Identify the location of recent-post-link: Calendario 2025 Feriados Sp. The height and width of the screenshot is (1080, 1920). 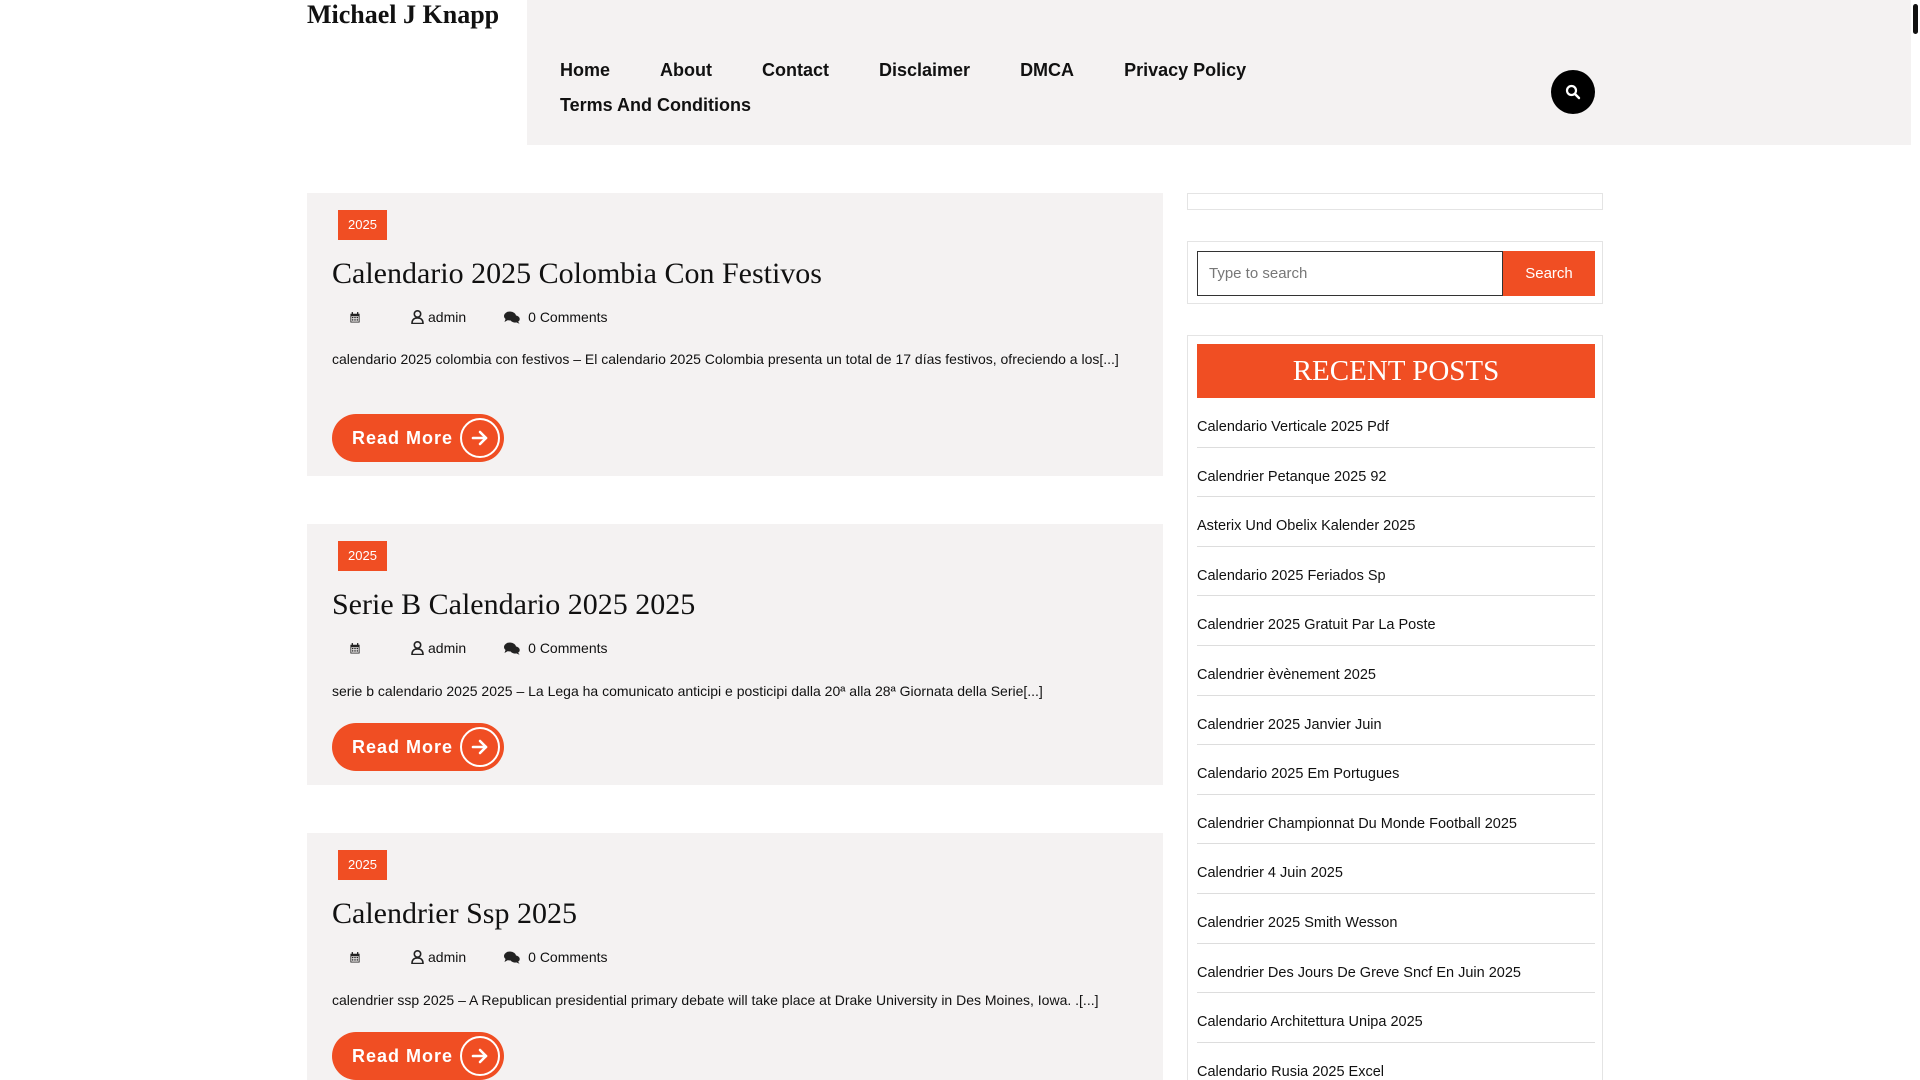
(1396, 572).